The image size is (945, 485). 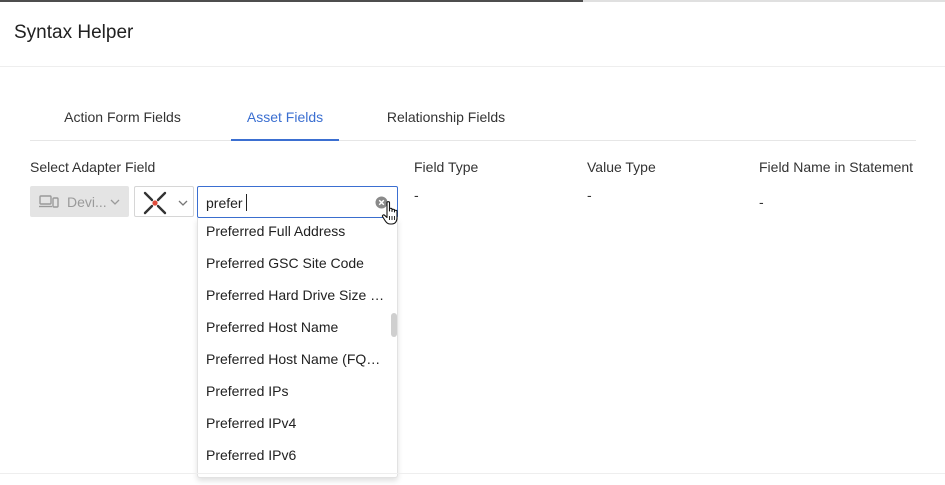 I want to click on value-type-label: Value Type, so click(x=621, y=167).